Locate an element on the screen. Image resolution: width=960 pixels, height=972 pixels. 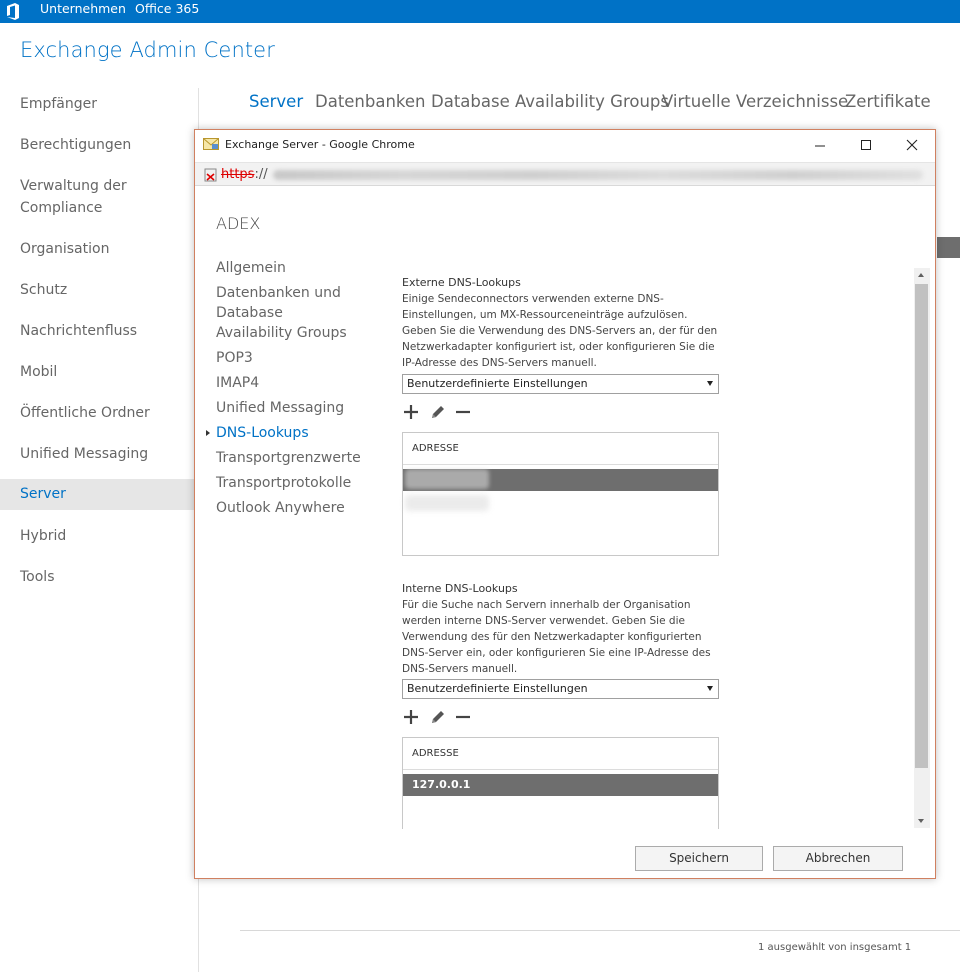
url-scheme: https is located at coordinates (238, 174).